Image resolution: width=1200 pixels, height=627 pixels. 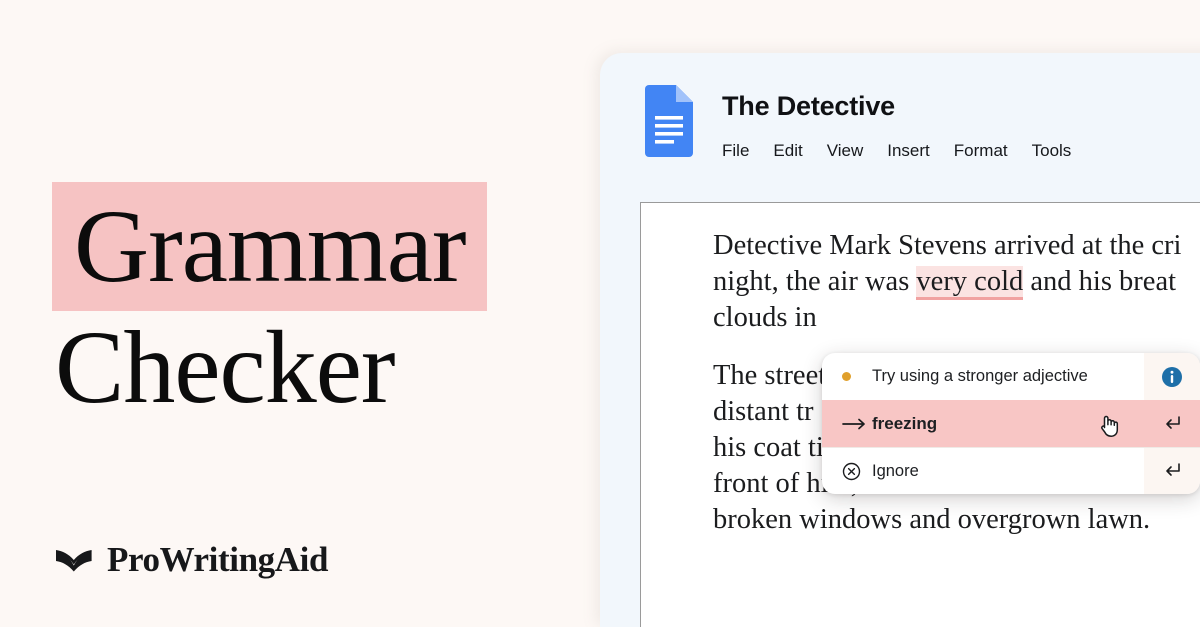 I want to click on google-docs-document-icon, so click(x=669, y=121).